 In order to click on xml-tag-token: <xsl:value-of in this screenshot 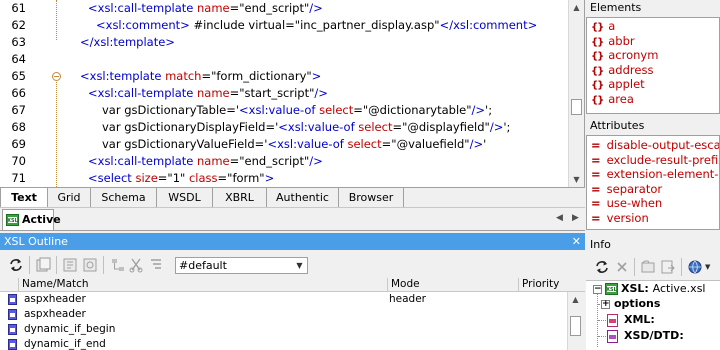, I will do `click(279, 110)`.